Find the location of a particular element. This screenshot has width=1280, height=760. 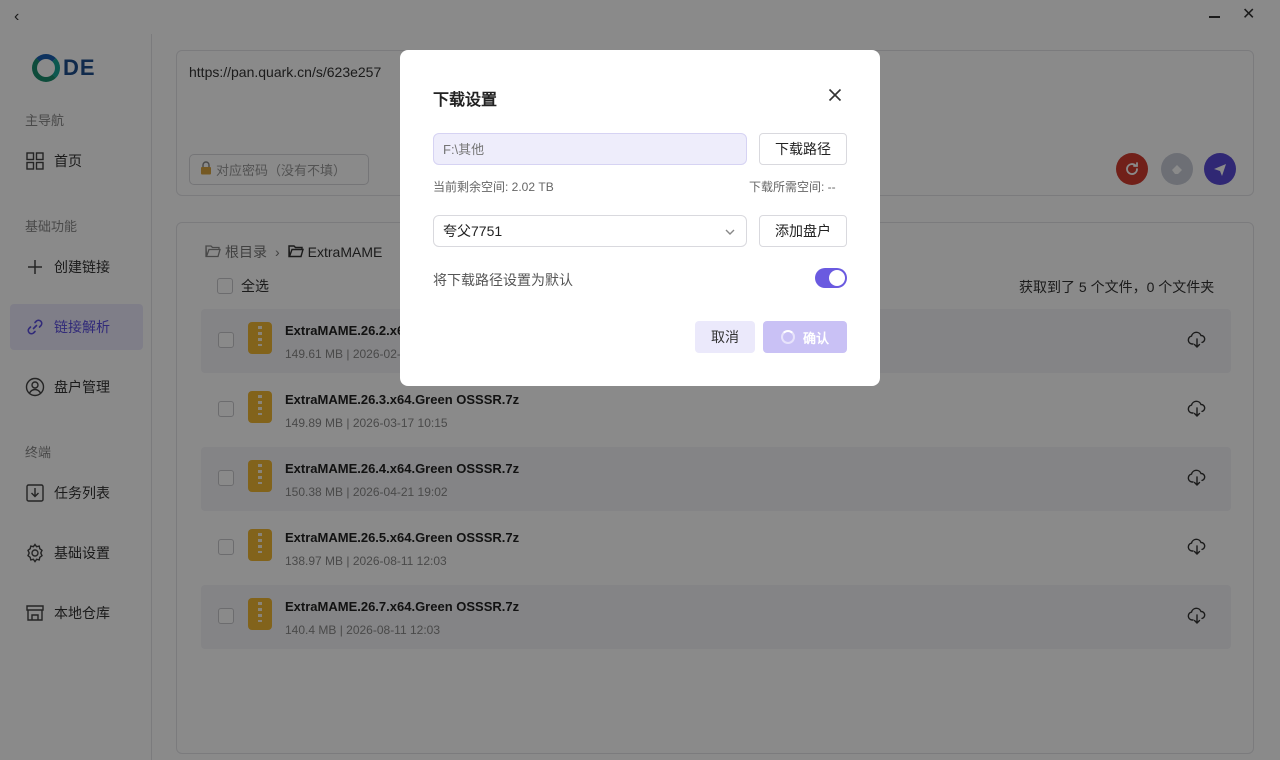

close-icon is located at coordinates (835, 95).